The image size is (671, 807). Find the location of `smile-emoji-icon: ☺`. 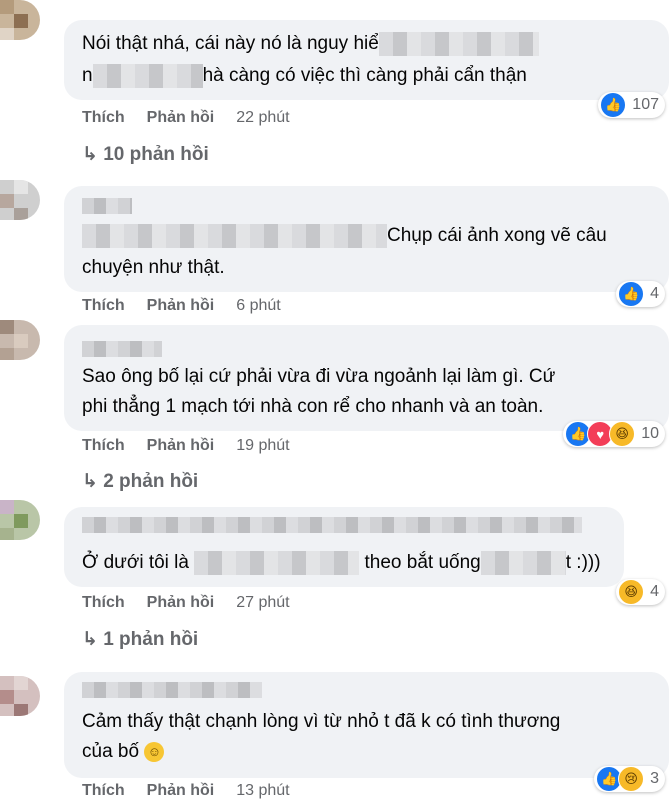

smile-emoji-icon: ☺ is located at coordinates (154, 751).